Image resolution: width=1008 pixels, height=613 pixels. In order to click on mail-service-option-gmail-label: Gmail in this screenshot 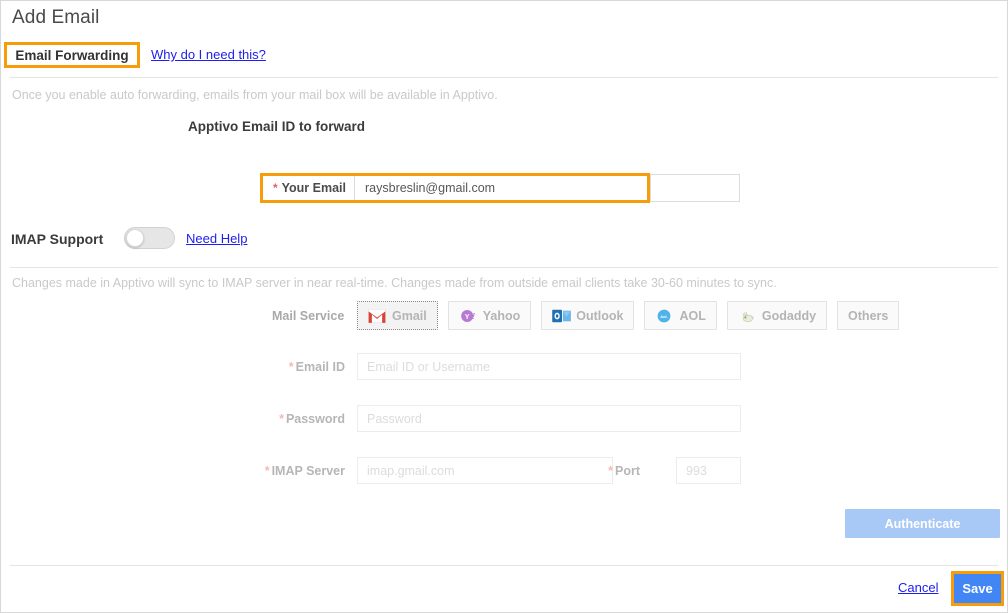, I will do `click(409, 315)`.